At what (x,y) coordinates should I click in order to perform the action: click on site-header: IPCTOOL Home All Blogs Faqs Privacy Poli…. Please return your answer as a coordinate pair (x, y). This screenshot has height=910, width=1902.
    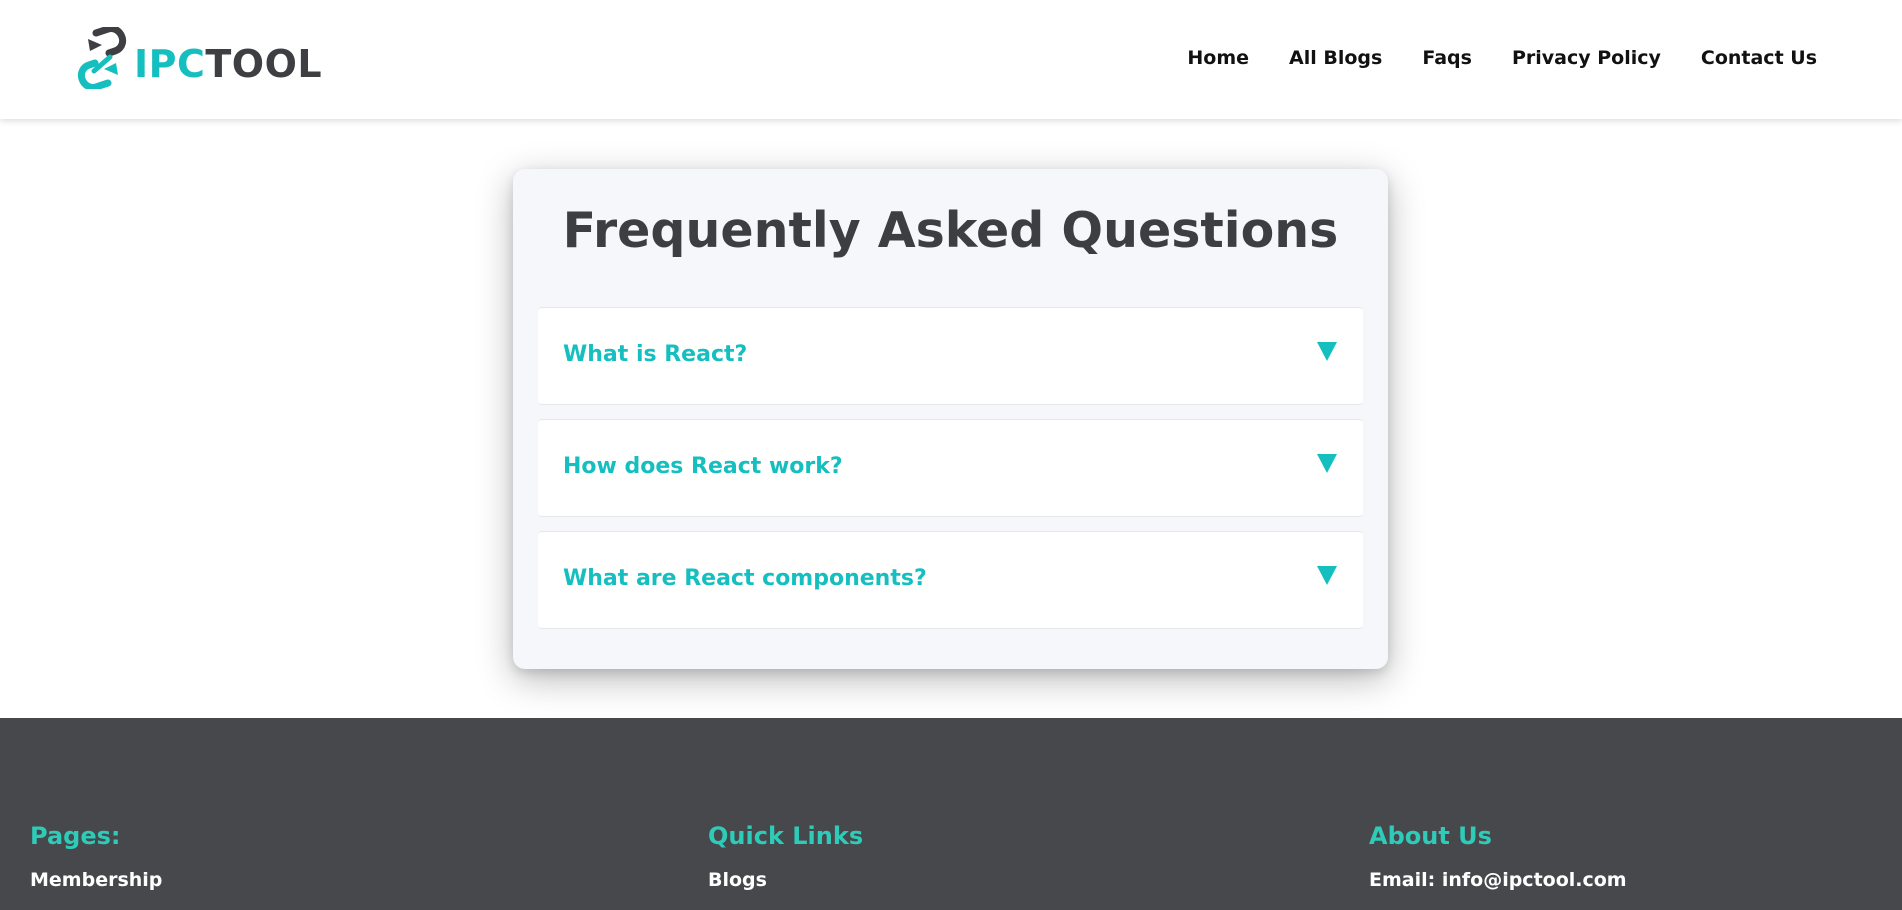
    Looking at the image, I should click on (951, 59).